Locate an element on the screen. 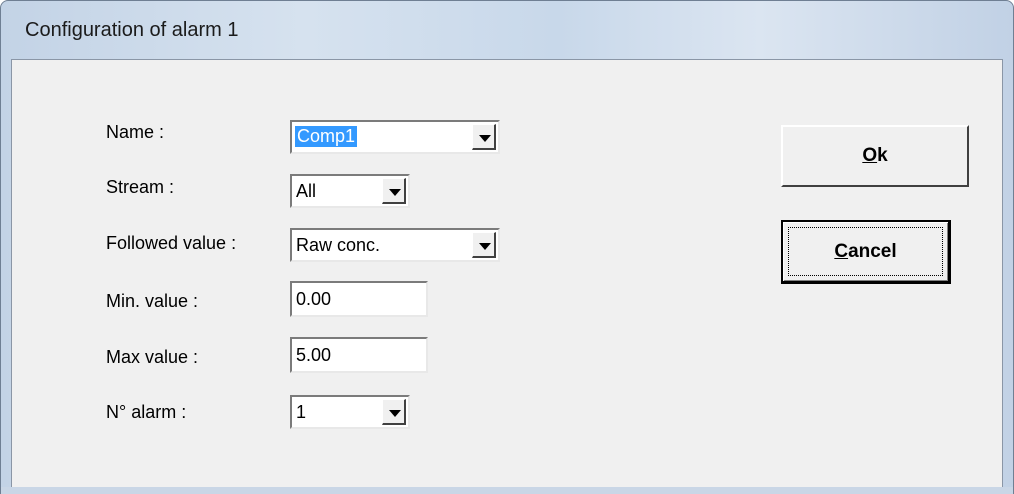 The image size is (1014, 494). max-value-label: Max value : is located at coordinates (152, 357).